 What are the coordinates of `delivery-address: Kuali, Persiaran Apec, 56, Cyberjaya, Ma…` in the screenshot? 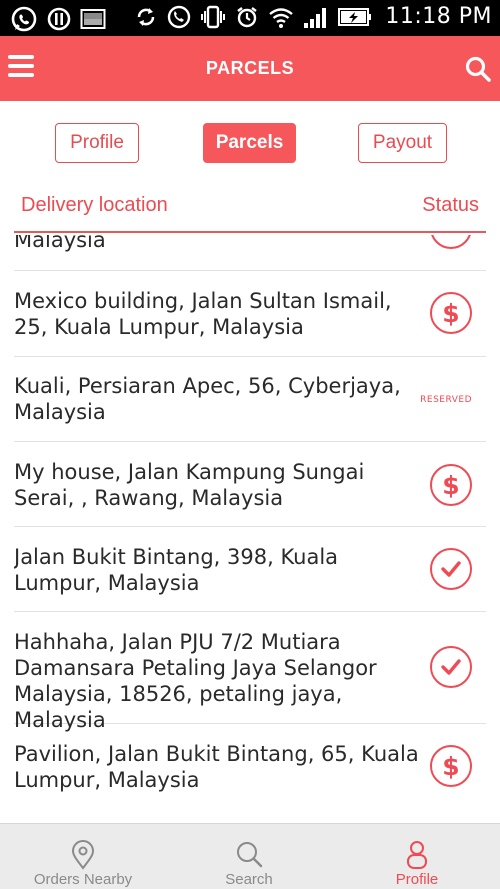 It's located at (207, 399).